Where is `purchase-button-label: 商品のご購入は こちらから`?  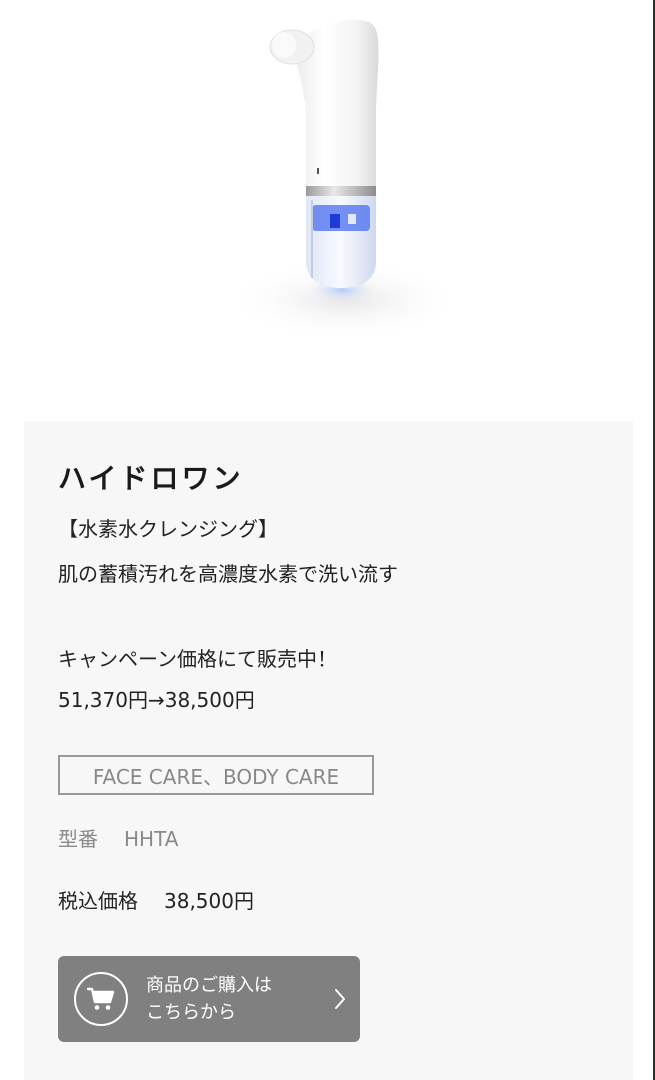 purchase-button-label: 商品のご購入は こちらから is located at coordinates (209, 999).